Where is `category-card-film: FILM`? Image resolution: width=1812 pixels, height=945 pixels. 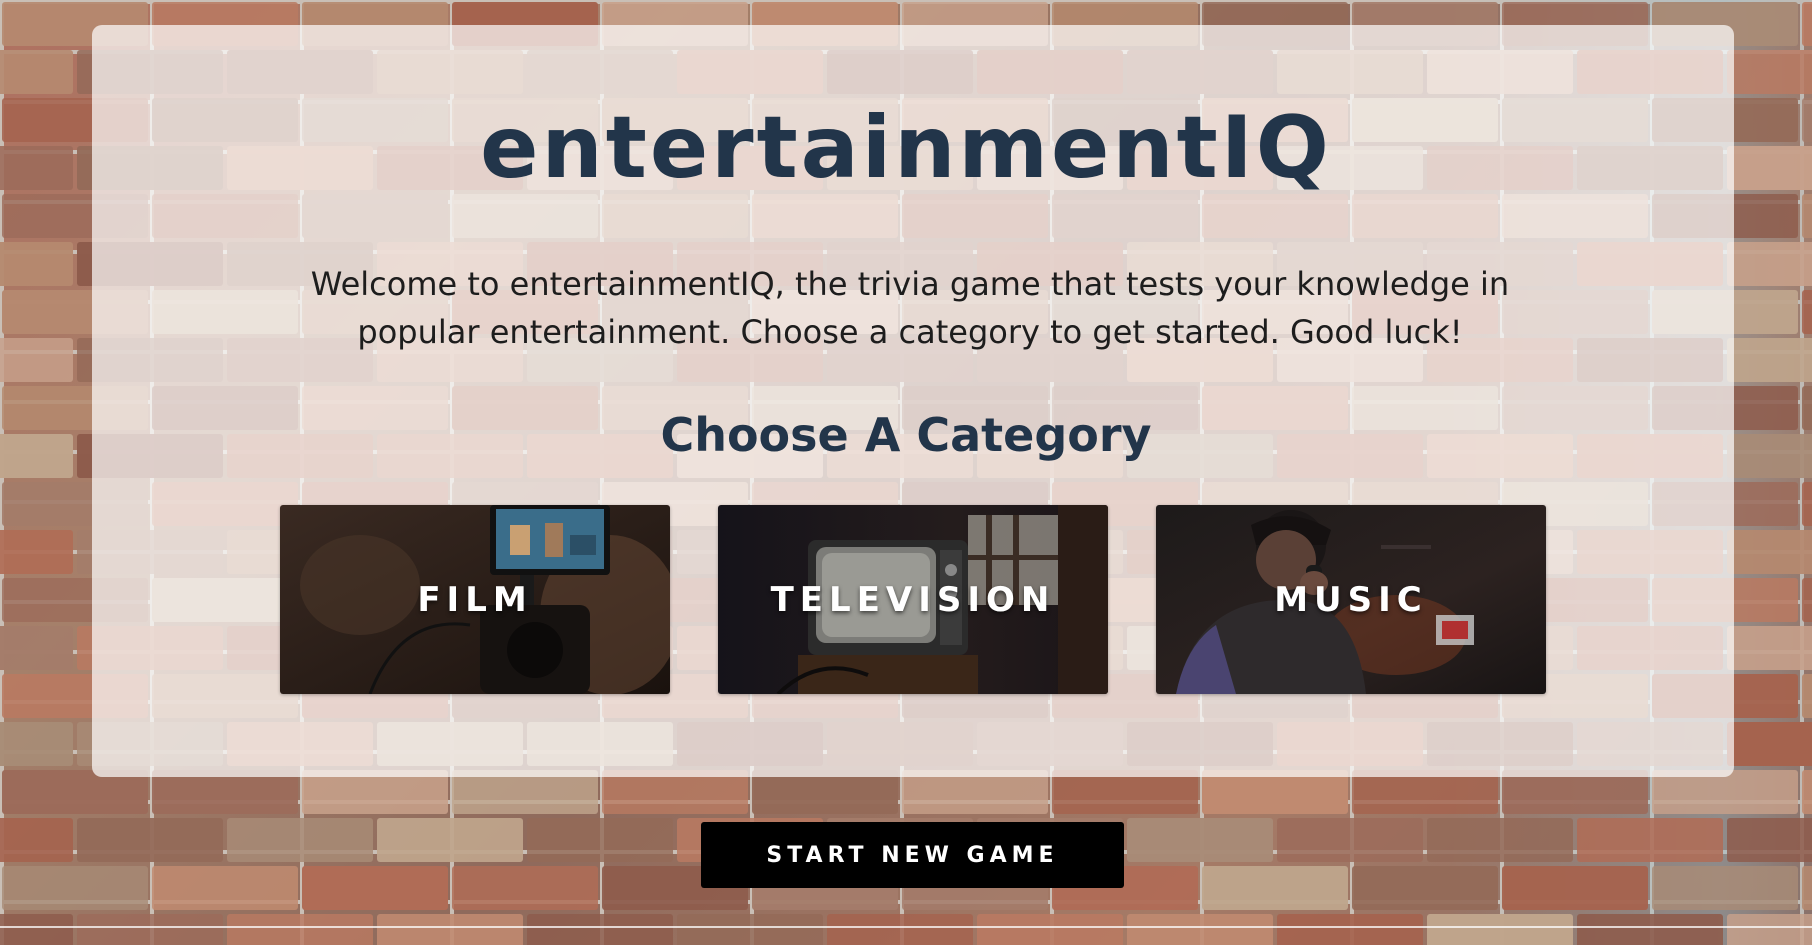 category-card-film: FILM is located at coordinates (475, 599).